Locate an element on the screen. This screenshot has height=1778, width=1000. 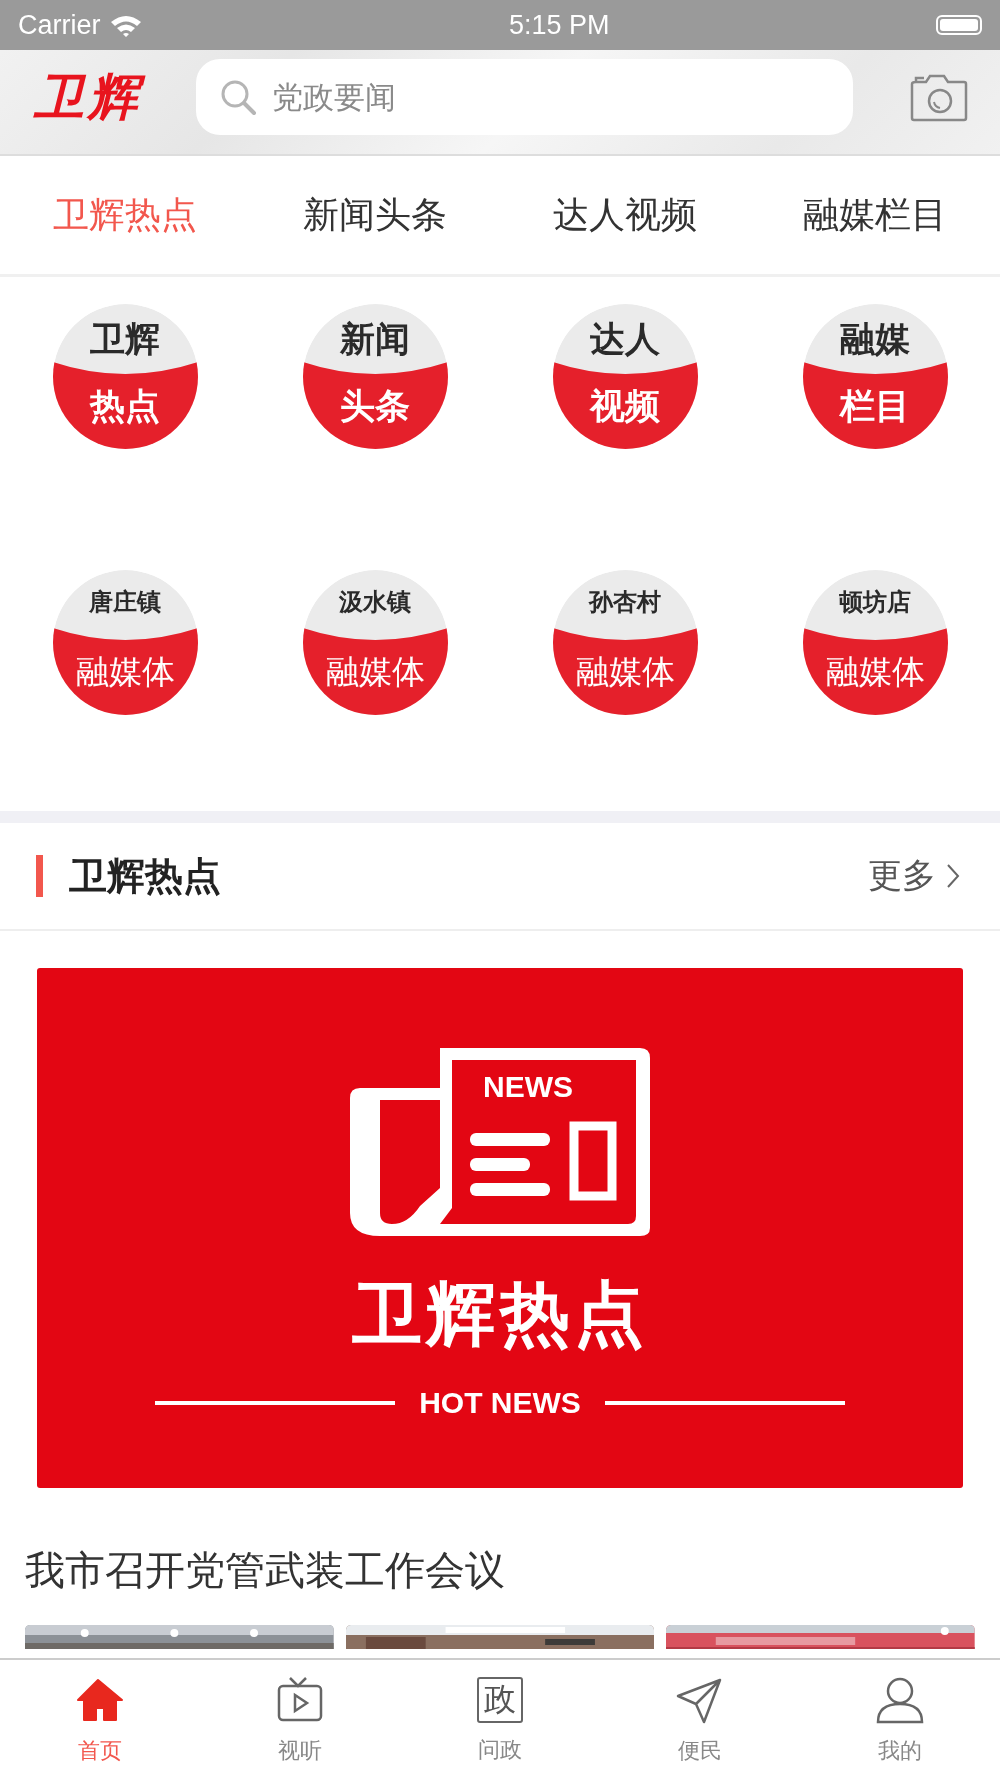
channel-name: 栏目 is located at coordinates (875, 406).